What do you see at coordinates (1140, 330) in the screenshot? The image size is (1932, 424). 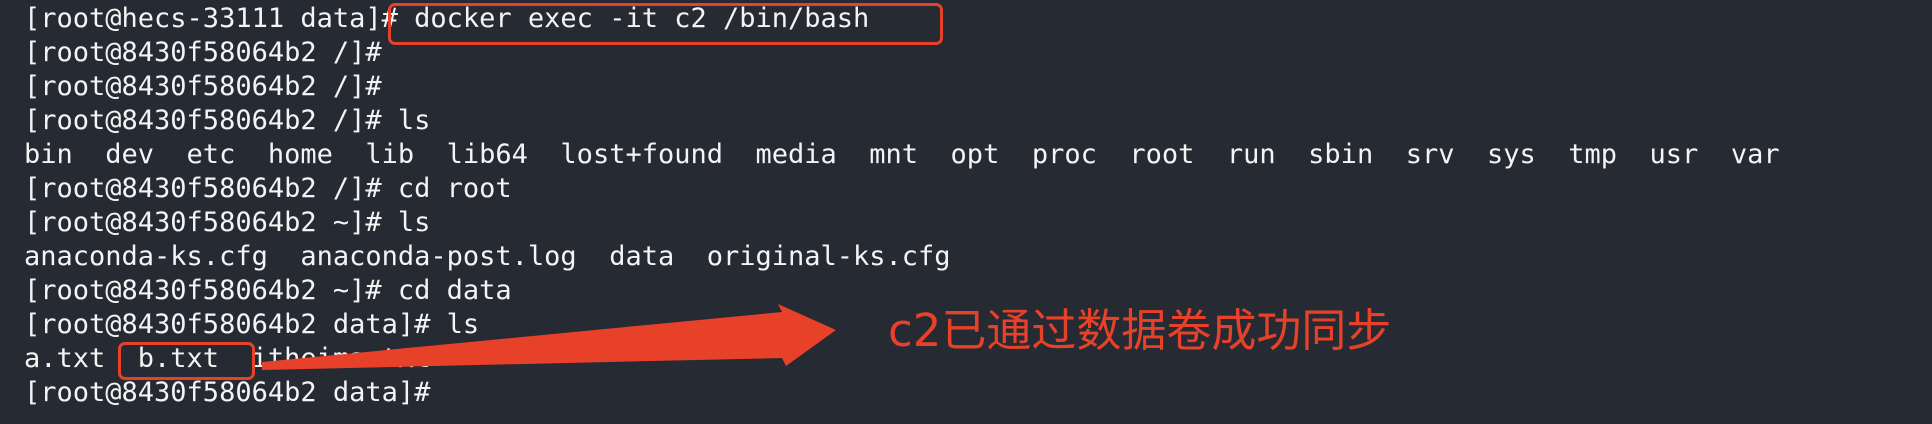 I see `annotation-label: c2已通过数据卷成功同步` at bounding box center [1140, 330].